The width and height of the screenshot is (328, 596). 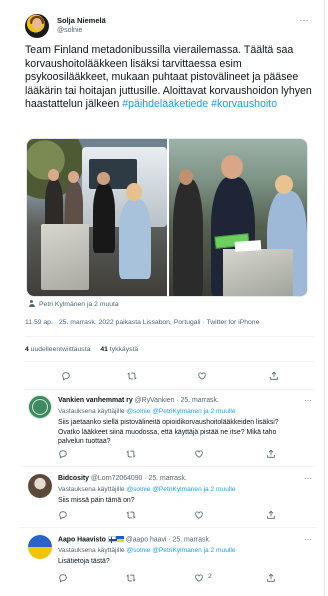 I want to click on like-count: 2, so click(x=210, y=576).